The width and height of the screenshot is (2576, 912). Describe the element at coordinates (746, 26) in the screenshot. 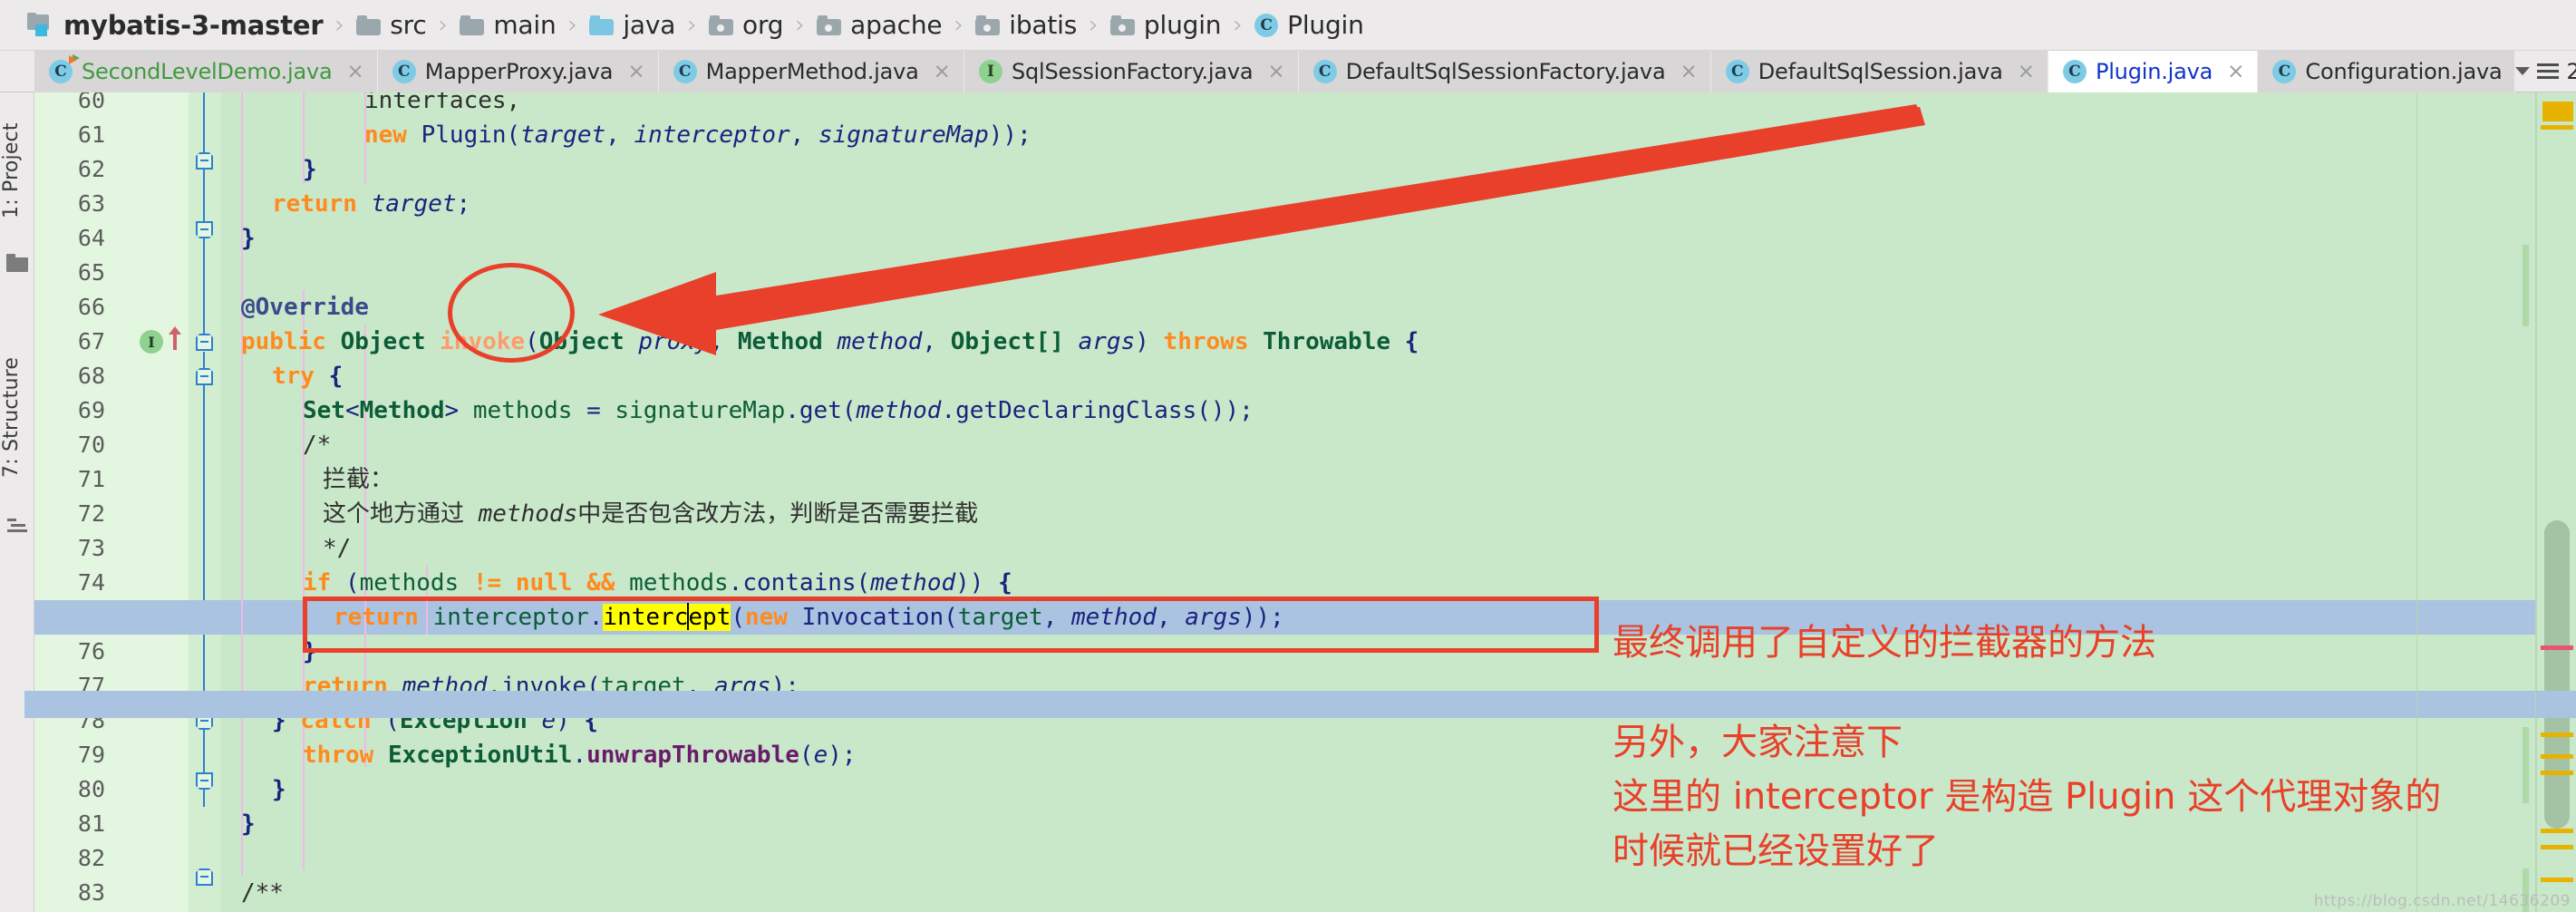

I see `breadcrumb-item-org: org` at that location.